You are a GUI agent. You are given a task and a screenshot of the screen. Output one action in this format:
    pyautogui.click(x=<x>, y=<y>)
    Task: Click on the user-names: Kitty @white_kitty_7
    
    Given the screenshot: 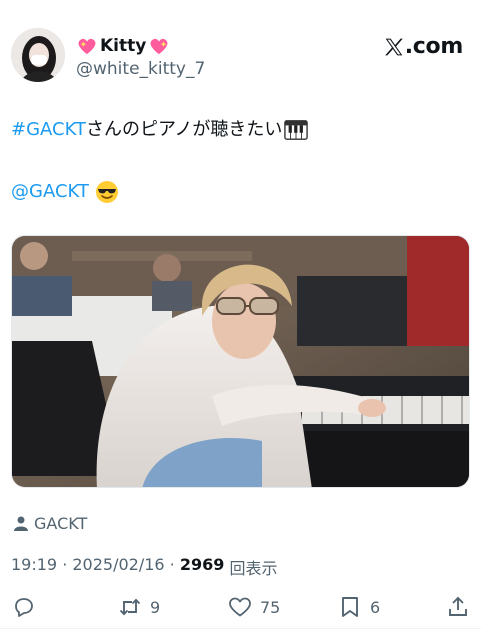 What is the action you would take?
    pyautogui.click(x=140, y=57)
    